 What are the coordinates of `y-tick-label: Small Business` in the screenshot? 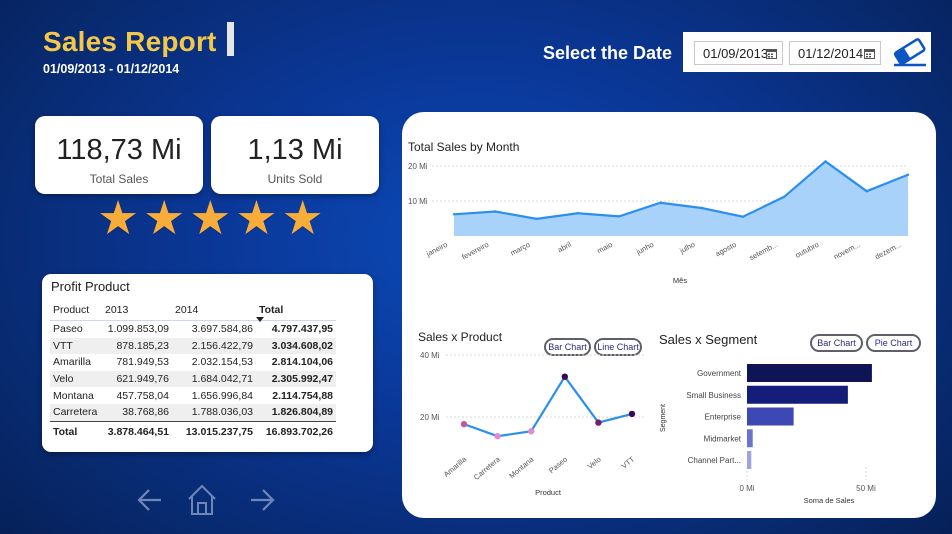 It's located at (713, 395).